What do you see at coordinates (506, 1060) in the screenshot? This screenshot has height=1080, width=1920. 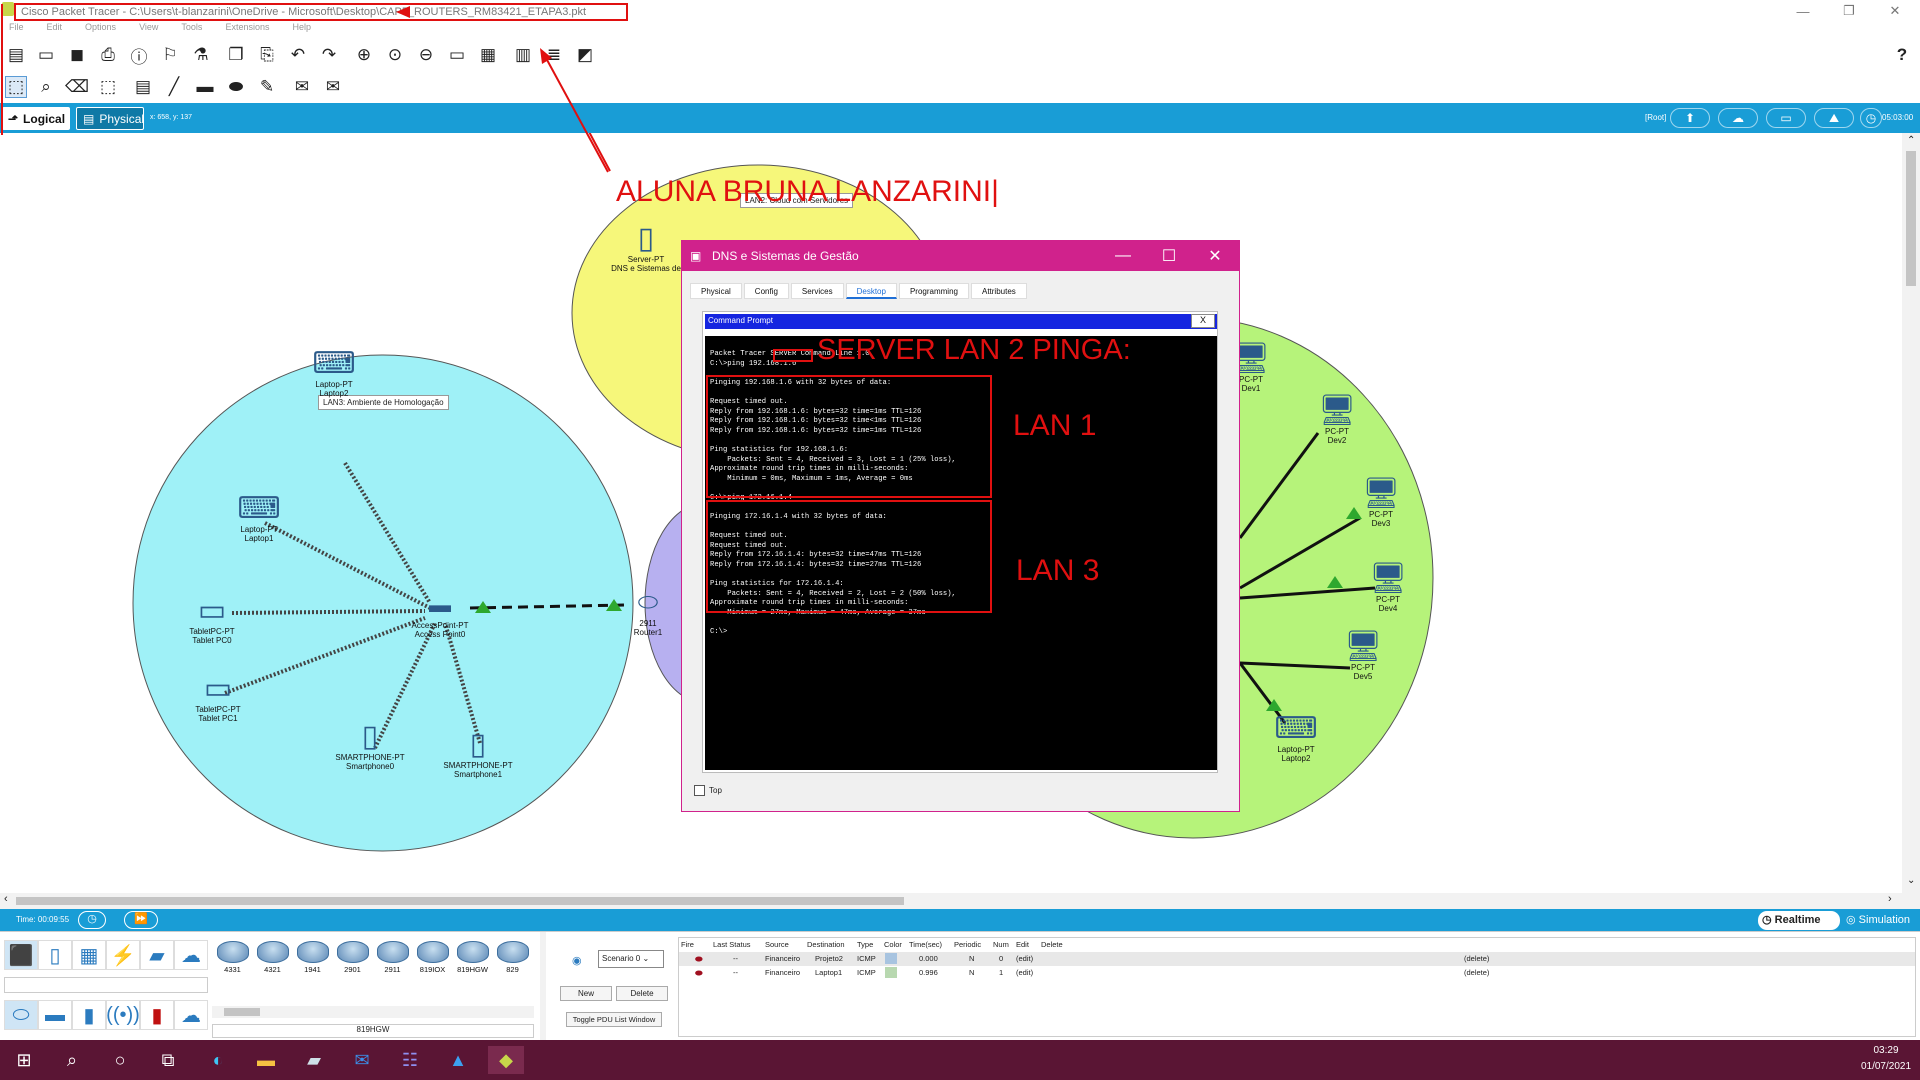 I see `packet-tracer-taskbar-icon: ◆` at bounding box center [506, 1060].